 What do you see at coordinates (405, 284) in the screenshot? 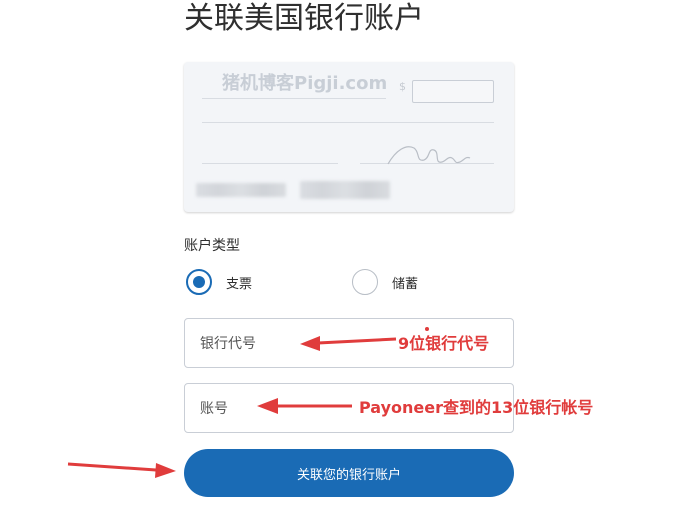
I see `radio-savings-label: 储蓄` at bounding box center [405, 284].